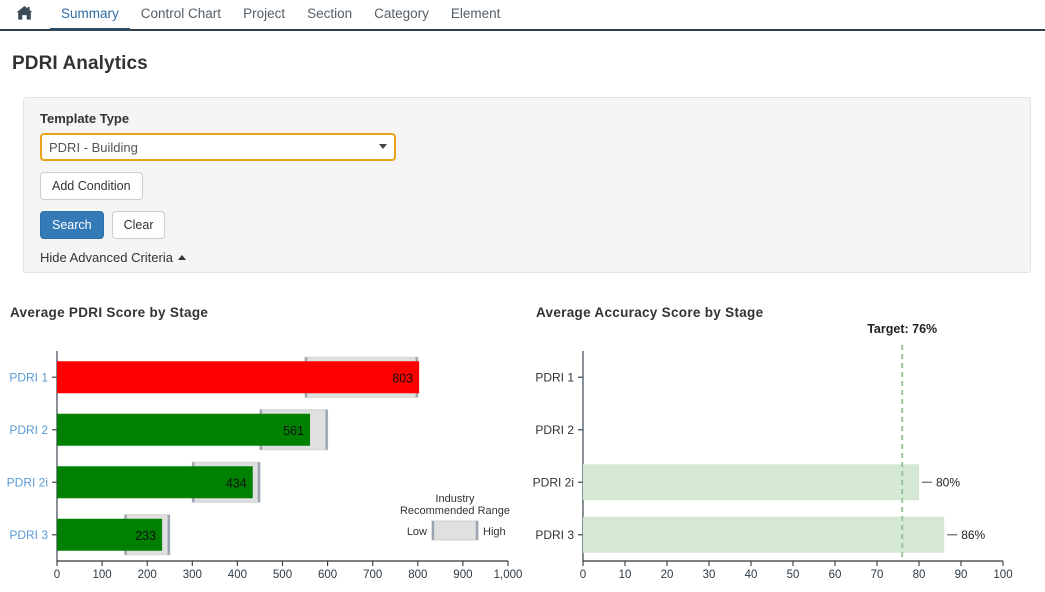  I want to click on hide-advanced-criteria-label: Hide Advanced Criteria, so click(106, 257).